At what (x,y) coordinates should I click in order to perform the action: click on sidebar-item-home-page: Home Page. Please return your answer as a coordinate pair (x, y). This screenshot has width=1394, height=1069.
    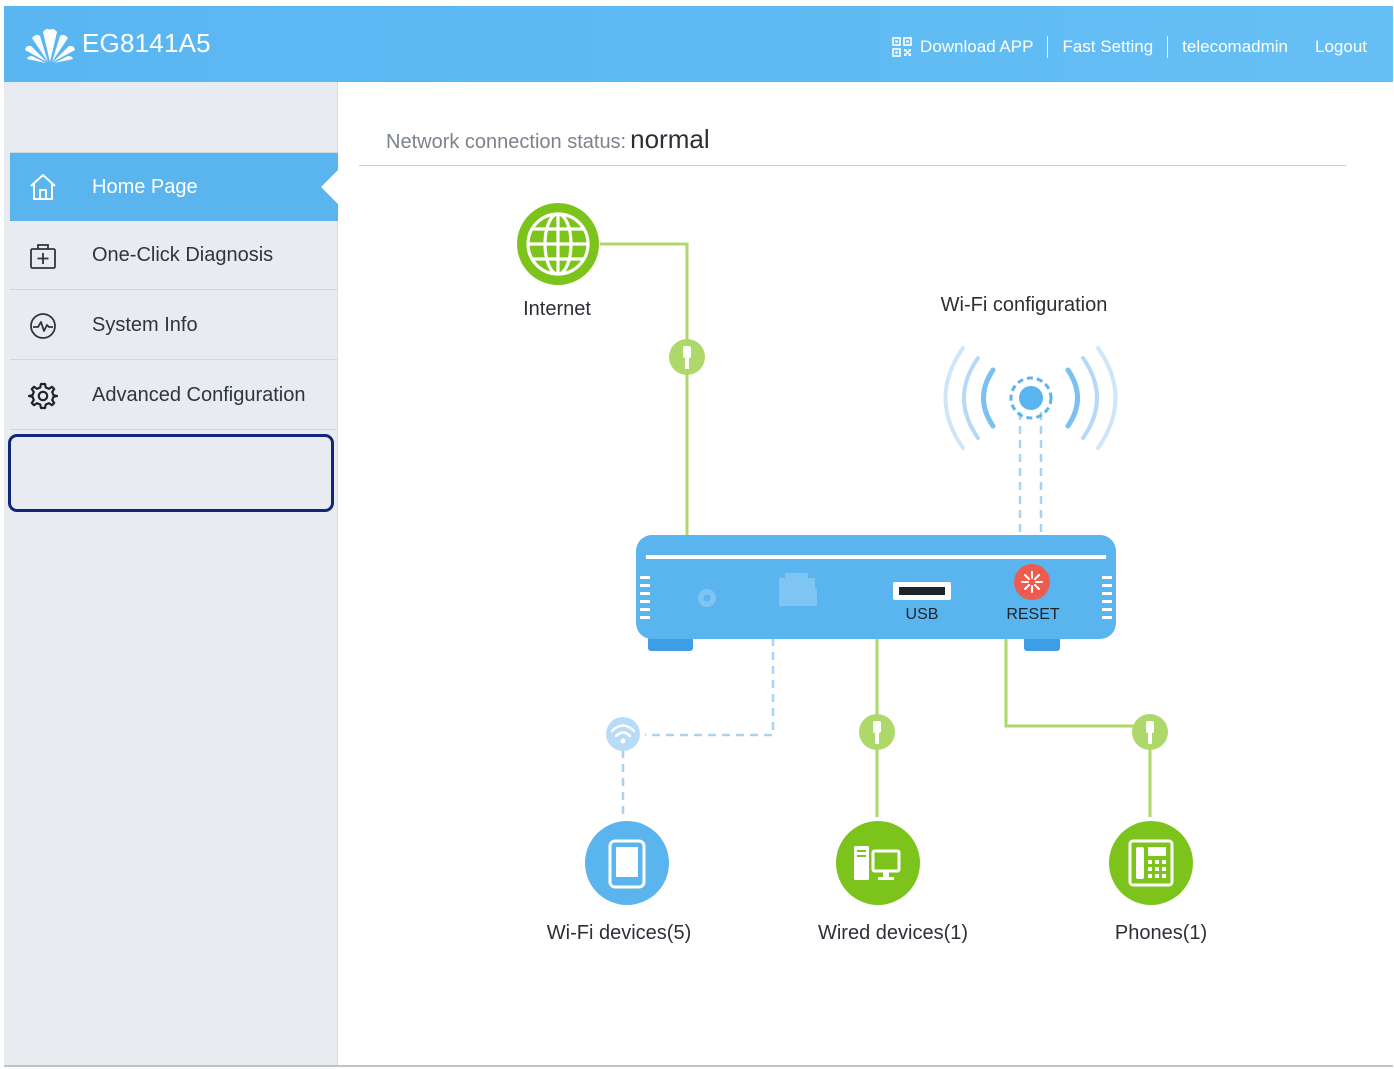
    Looking at the image, I should click on (174, 187).